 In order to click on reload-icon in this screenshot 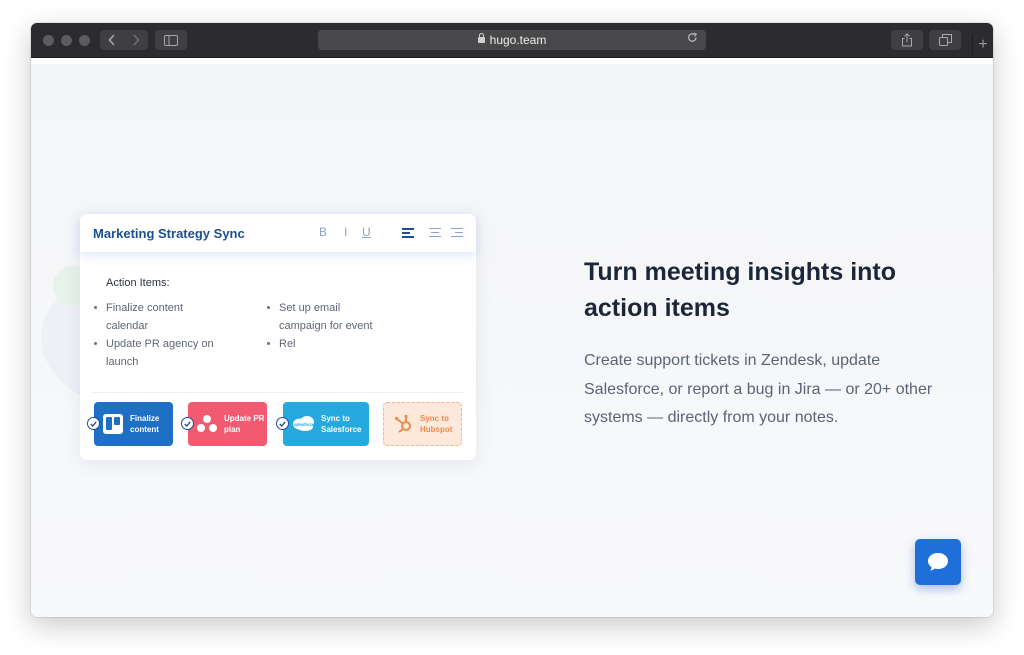, I will do `click(693, 37)`.